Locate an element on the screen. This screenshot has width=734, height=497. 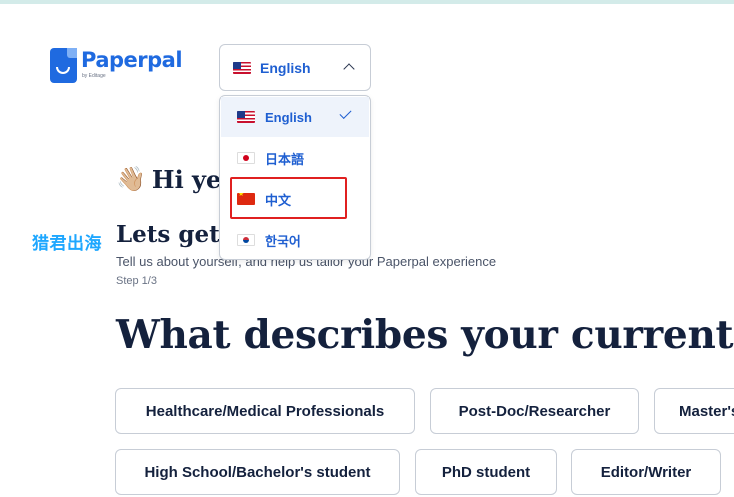
role-option-masters: Master's is located at coordinates (694, 411).